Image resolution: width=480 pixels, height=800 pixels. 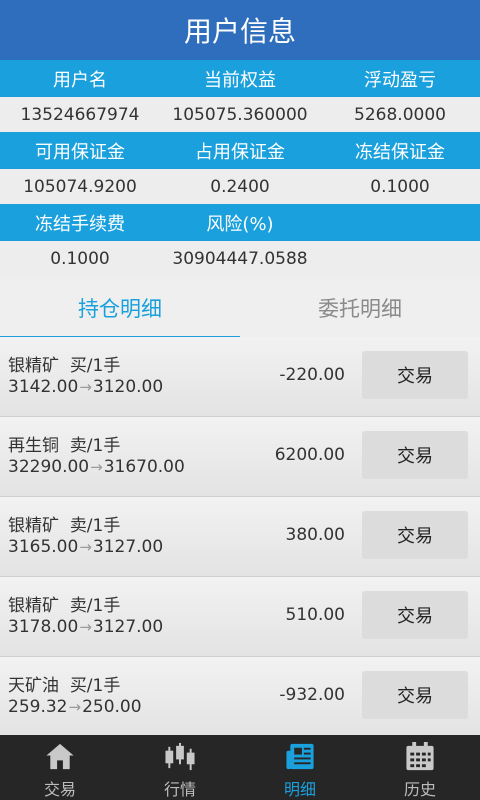 I want to click on used-margin-value: 0.2400, so click(x=240, y=186).